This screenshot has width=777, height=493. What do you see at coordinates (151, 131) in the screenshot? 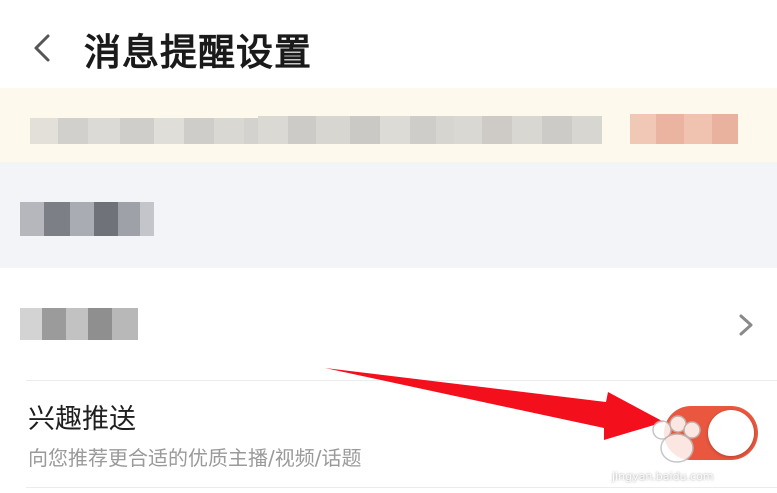
I see `obscured-notice-text` at bounding box center [151, 131].